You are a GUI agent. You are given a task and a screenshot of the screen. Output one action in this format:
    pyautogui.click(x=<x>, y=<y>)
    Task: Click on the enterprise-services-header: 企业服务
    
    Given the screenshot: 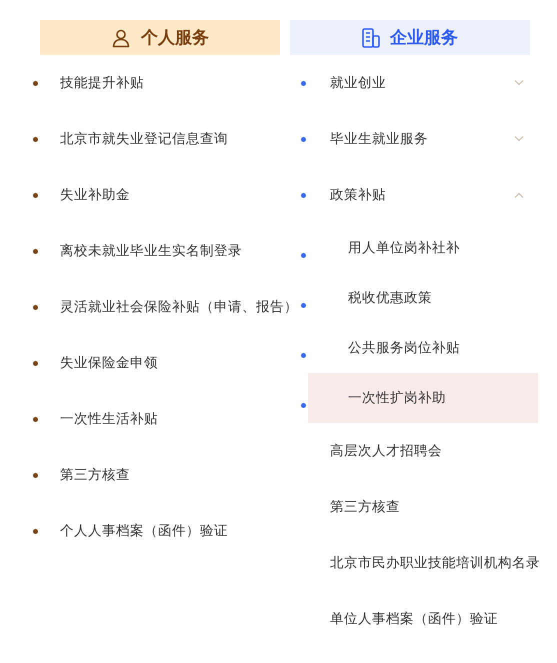 What is the action you would take?
    pyautogui.click(x=410, y=37)
    